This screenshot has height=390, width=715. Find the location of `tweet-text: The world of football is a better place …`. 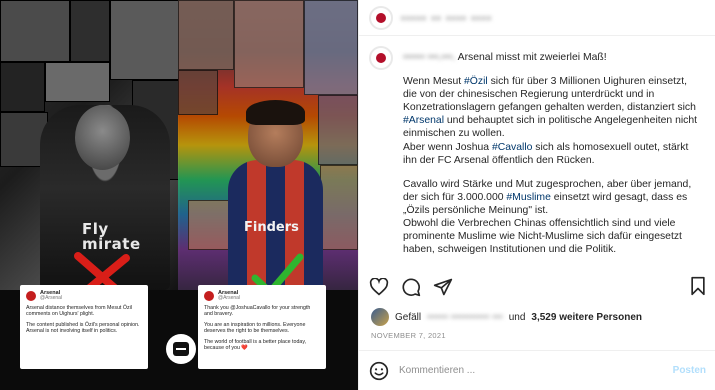

tweet-text: The world of football is a better place … is located at coordinates (255, 345).